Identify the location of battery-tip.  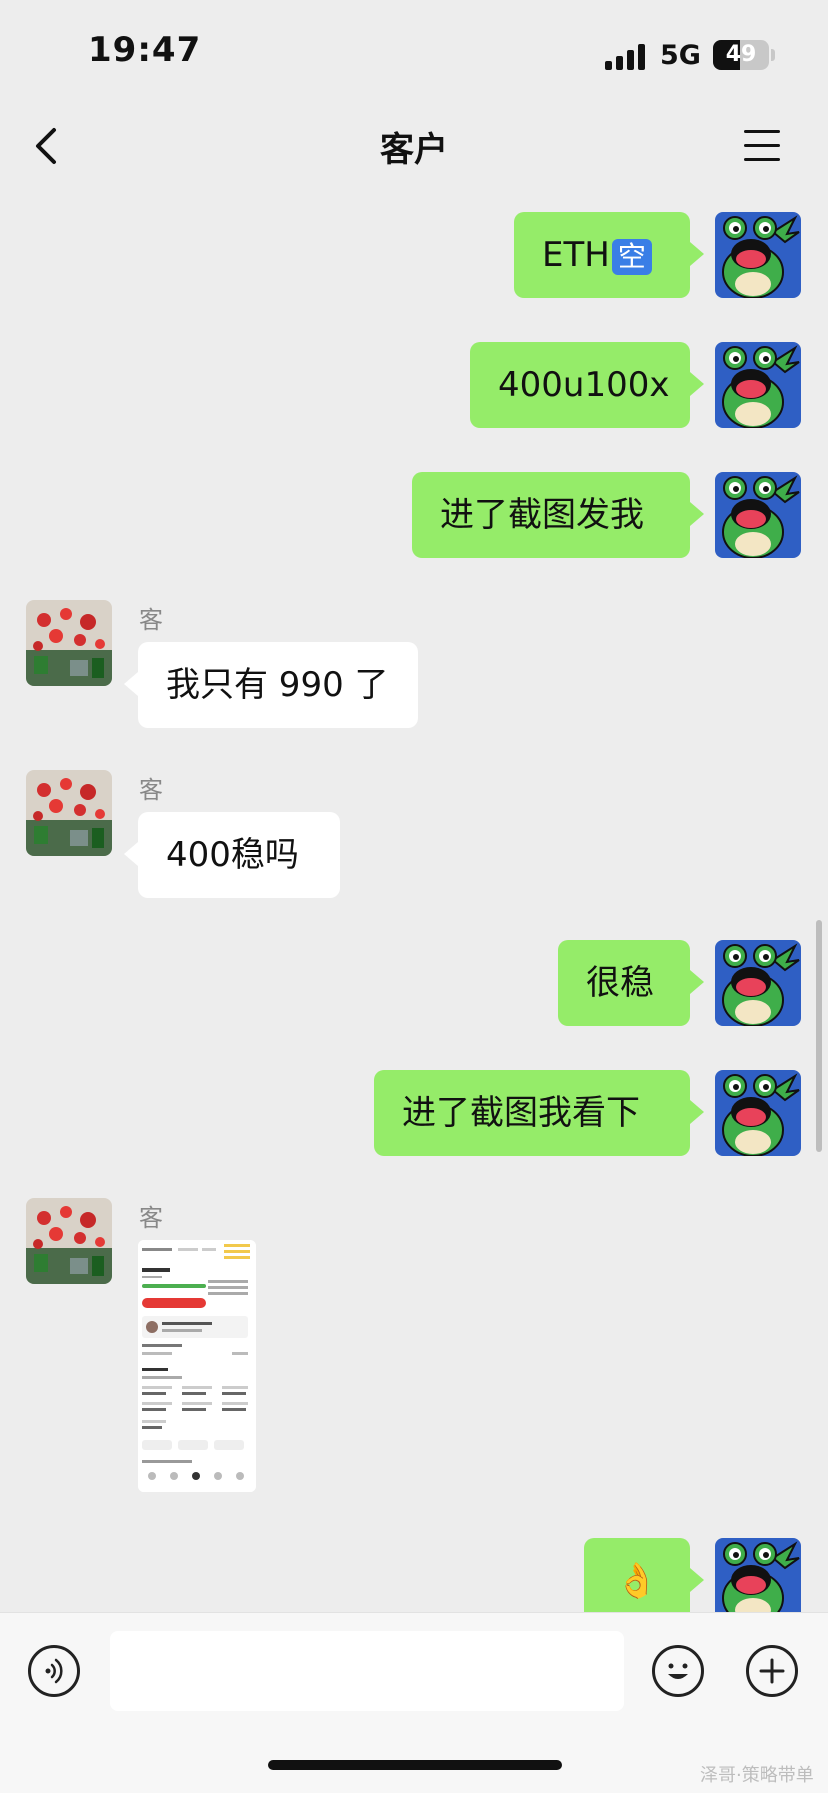
(773, 55).